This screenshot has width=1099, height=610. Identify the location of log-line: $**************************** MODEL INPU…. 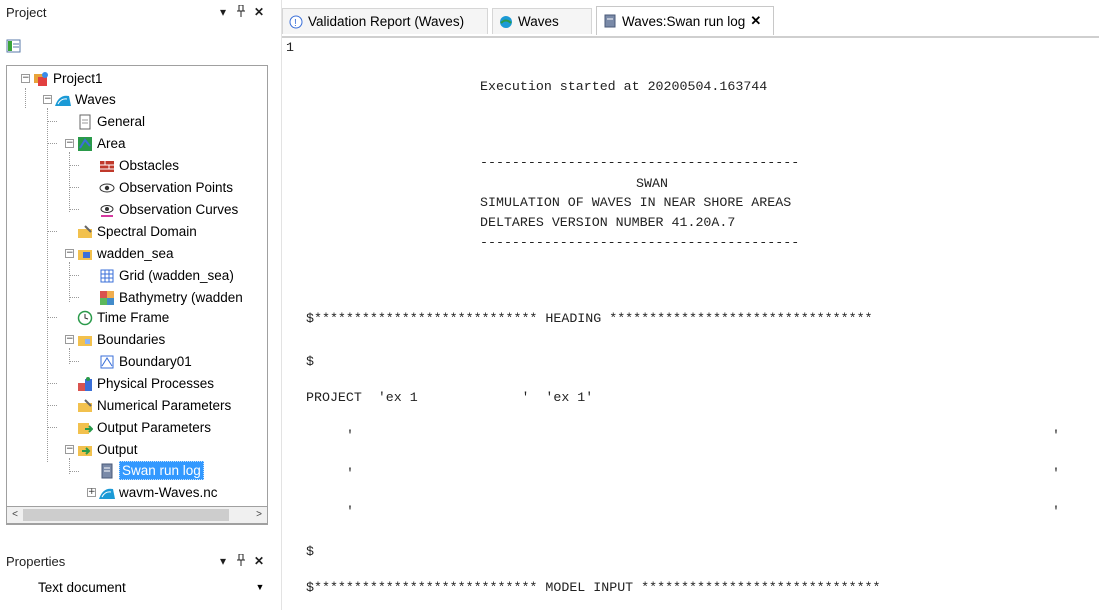
(593, 587).